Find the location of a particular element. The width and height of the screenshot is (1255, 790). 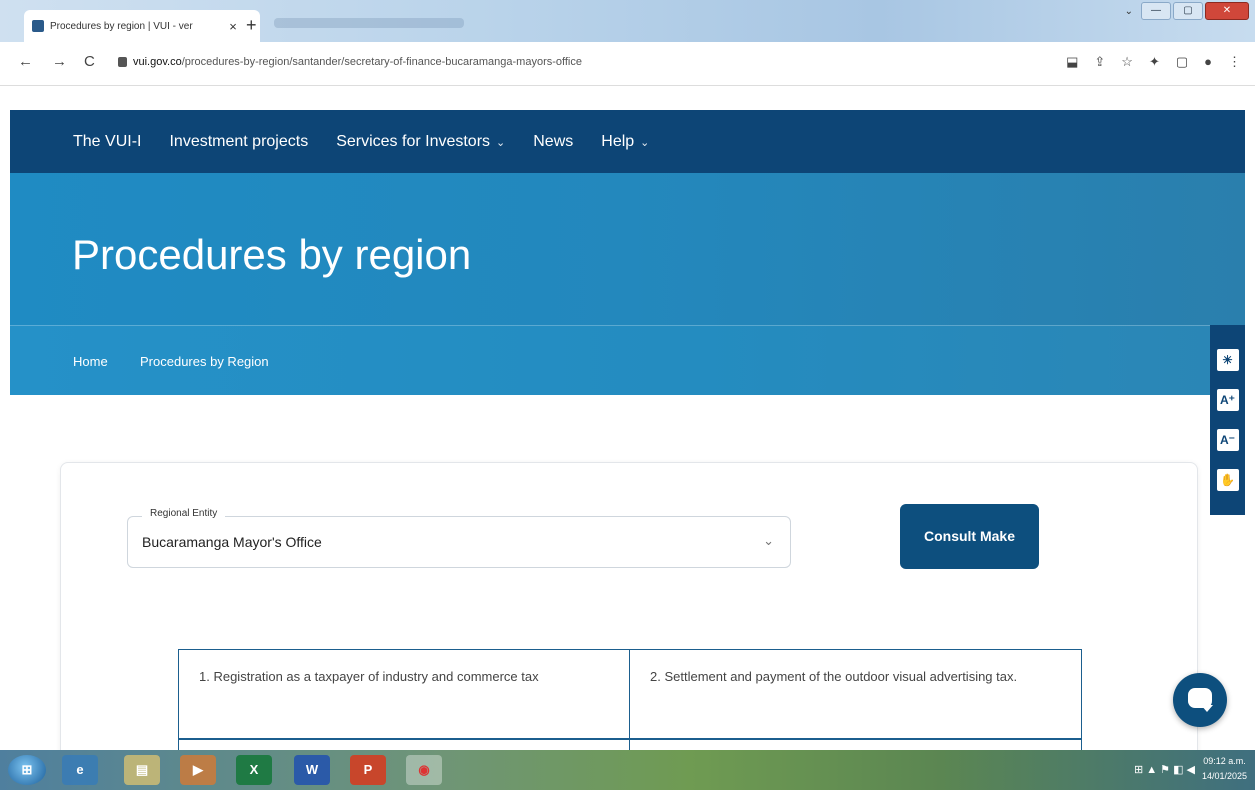

nav-item-the-vui: The VUI-I is located at coordinates (107, 142).